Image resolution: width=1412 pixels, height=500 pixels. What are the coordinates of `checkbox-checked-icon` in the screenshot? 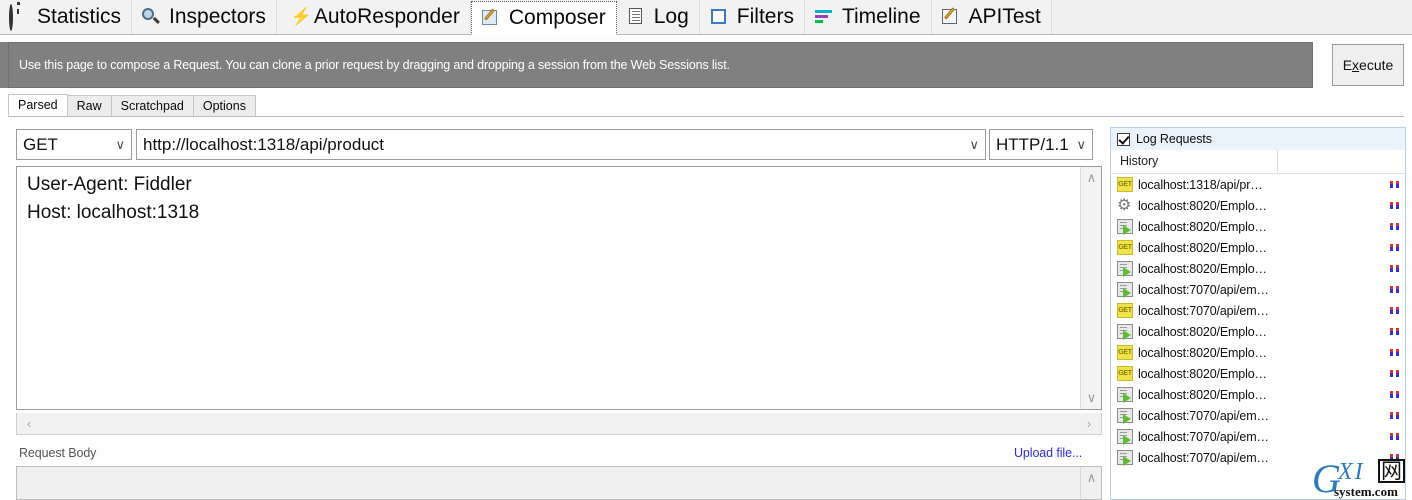 It's located at (1123, 139).